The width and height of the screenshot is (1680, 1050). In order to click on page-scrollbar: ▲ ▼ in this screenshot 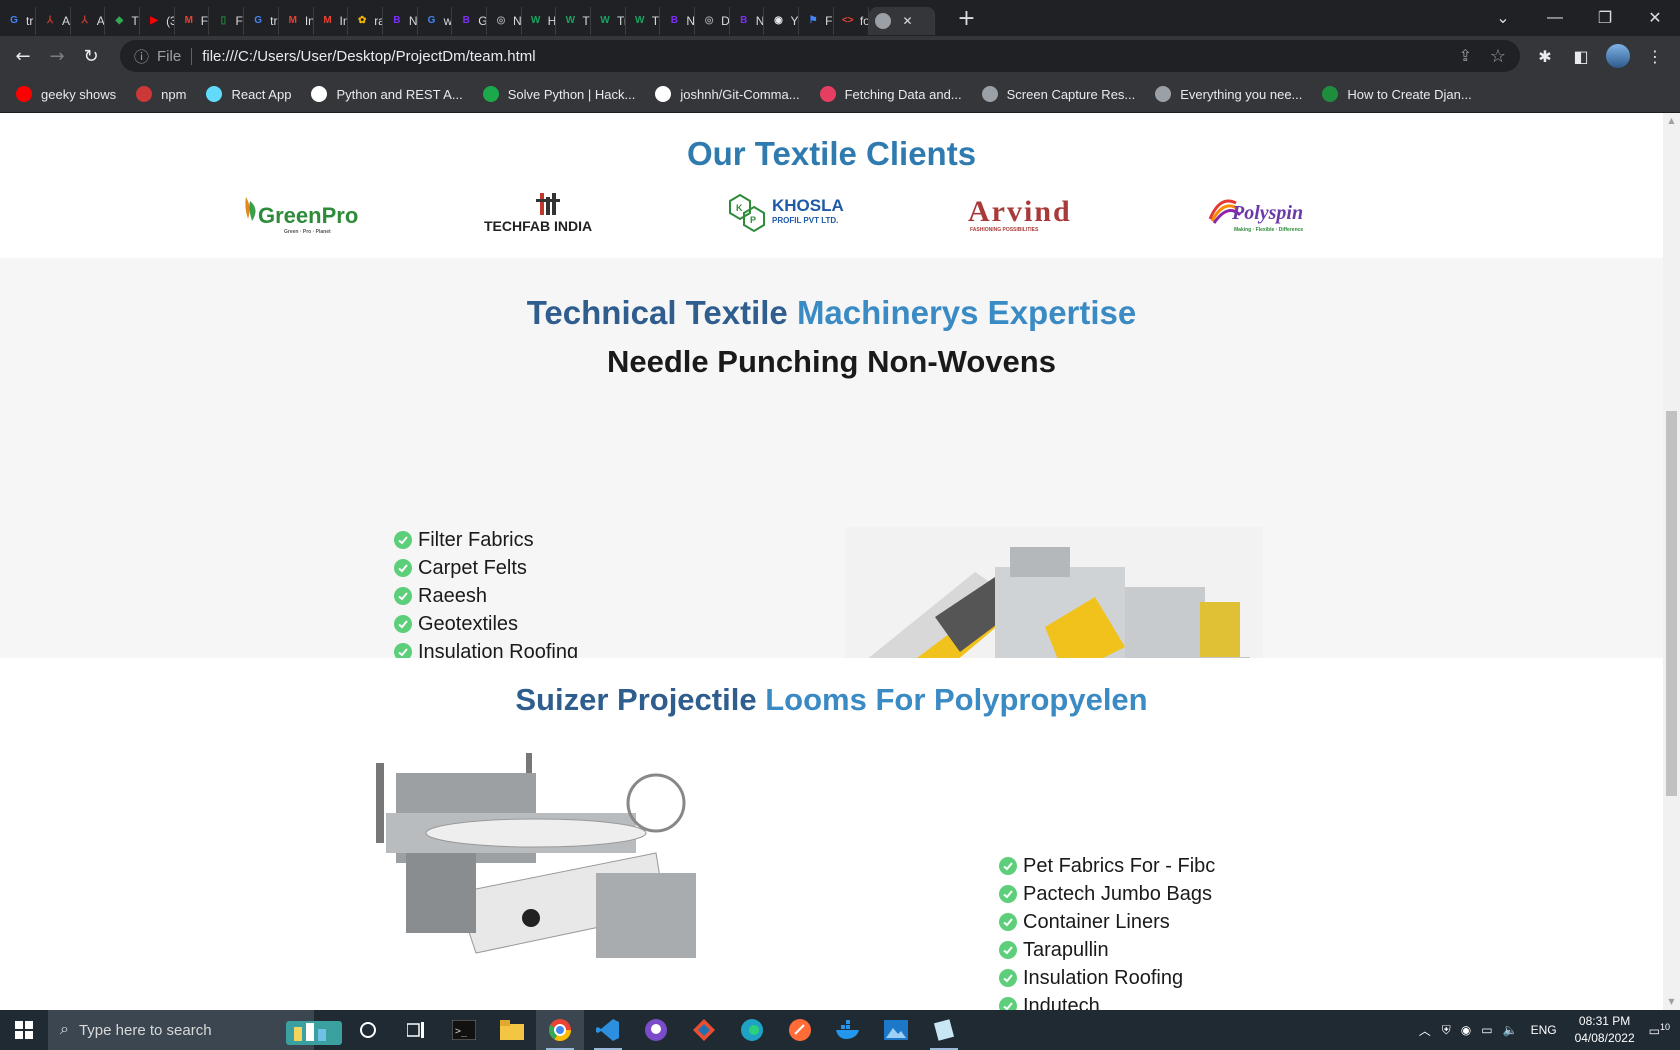, I will do `click(1671, 561)`.